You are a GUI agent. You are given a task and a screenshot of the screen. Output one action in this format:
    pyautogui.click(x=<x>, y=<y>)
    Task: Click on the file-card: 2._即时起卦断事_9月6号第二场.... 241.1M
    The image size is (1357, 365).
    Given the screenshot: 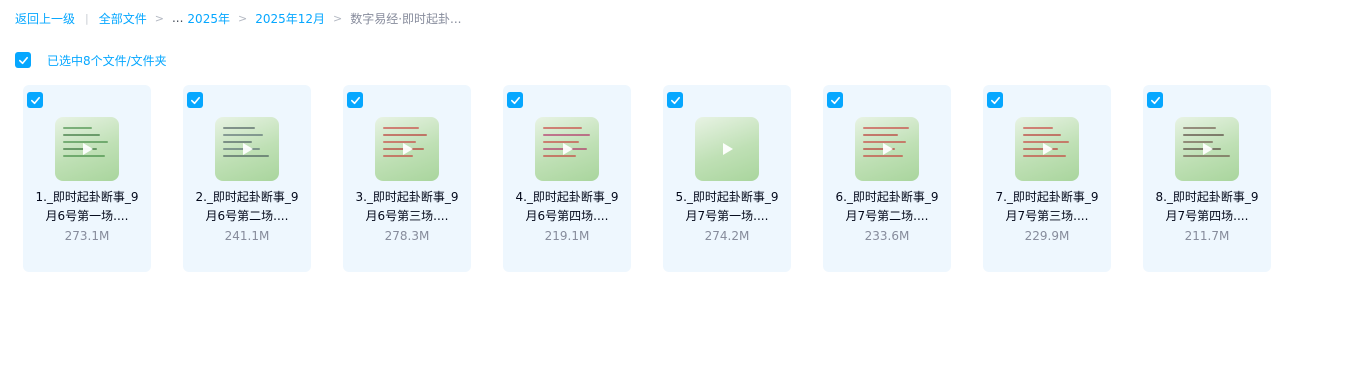 What is the action you would take?
    pyautogui.click(x=247, y=178)
    